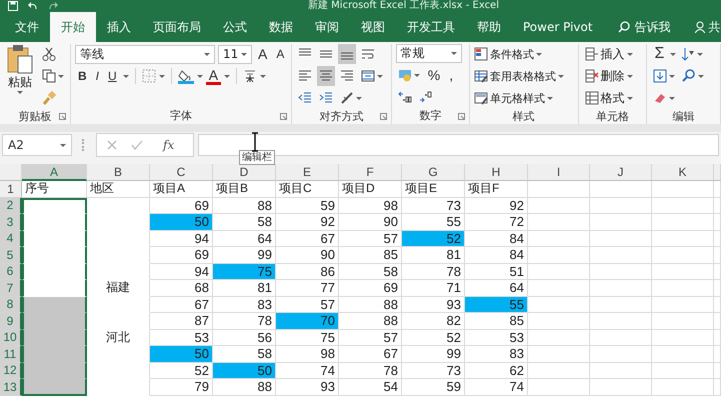 The width and height of the screenshot is (721, 400). I want to click on font-size-field: 11, so click(235, 54).